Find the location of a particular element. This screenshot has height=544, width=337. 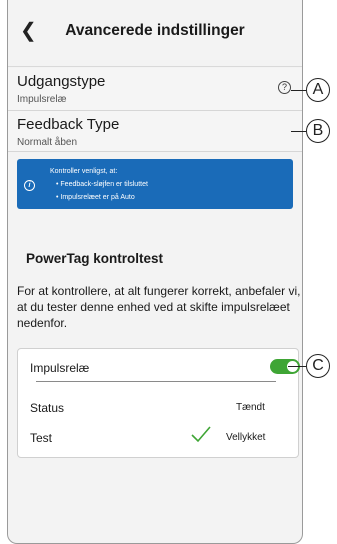

callout-a: A is located at coordinates (318, 90).